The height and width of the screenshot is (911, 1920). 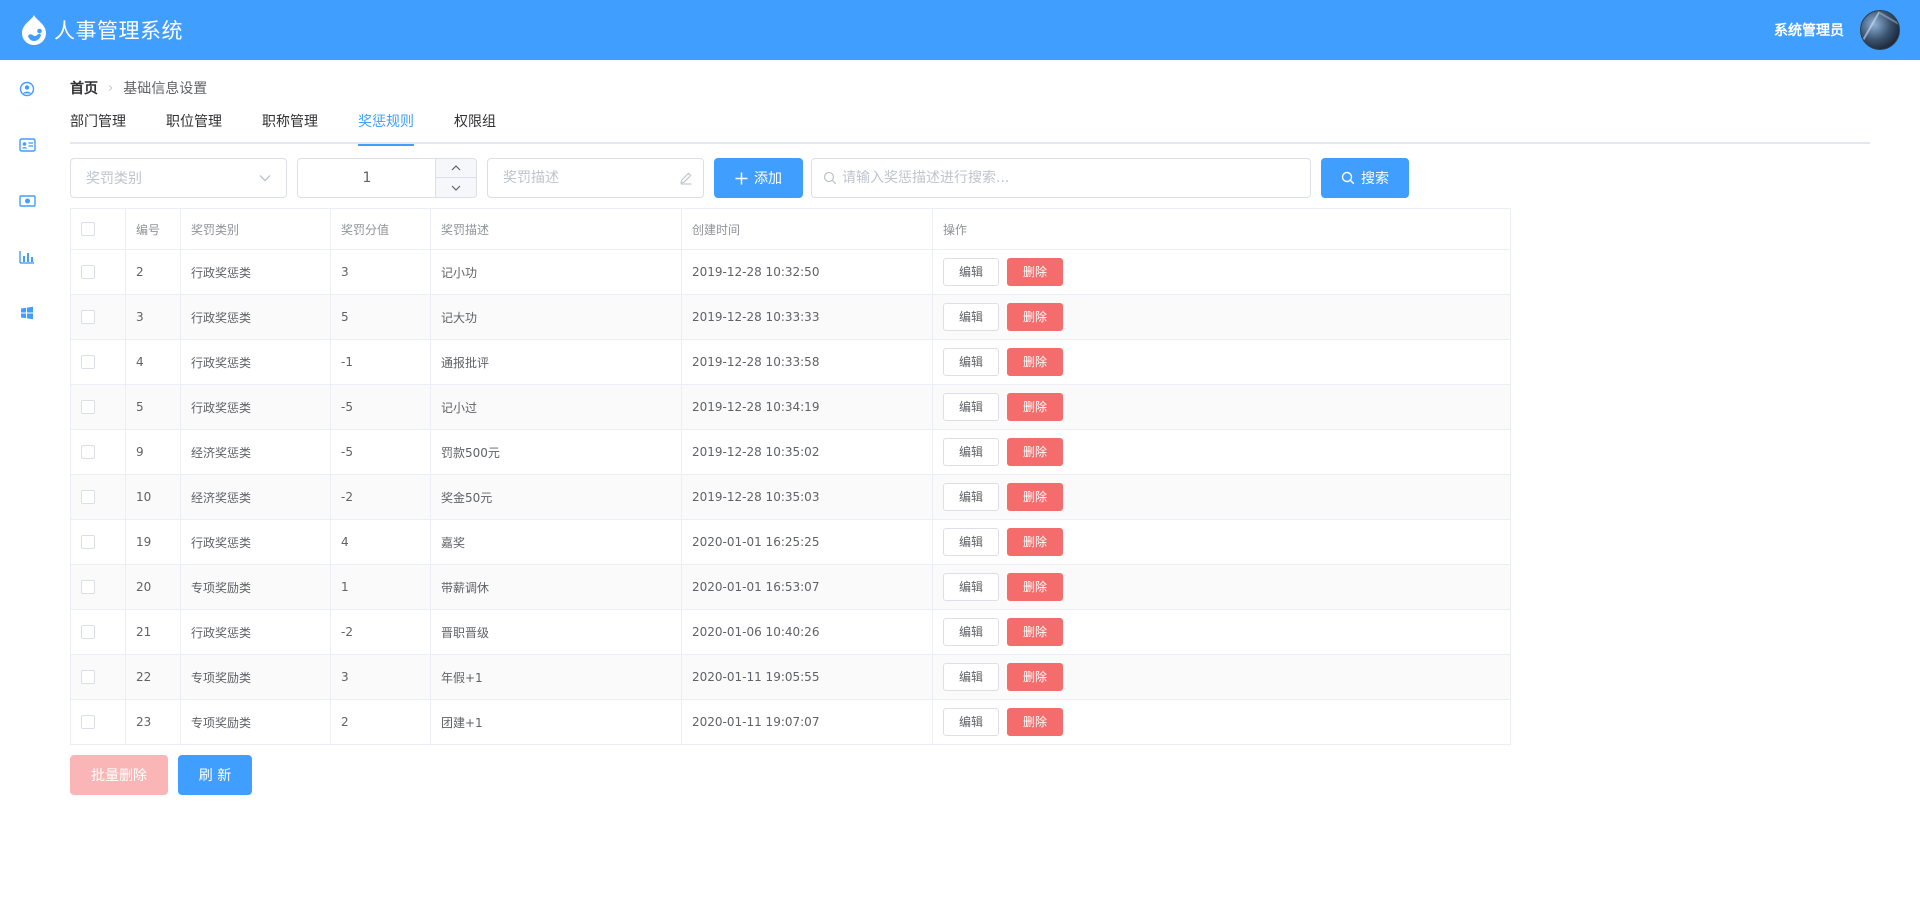 What do you see at coordinates (27, 145) in the screenshot?
I see `id-card-icon` at bounding box center [27, 145].